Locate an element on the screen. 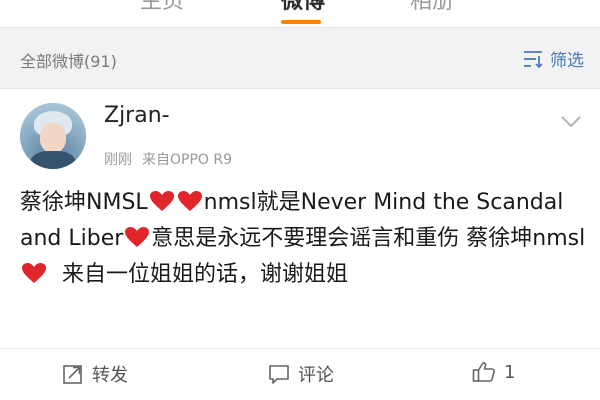  filter-icon is located at coordinates (533, 59).